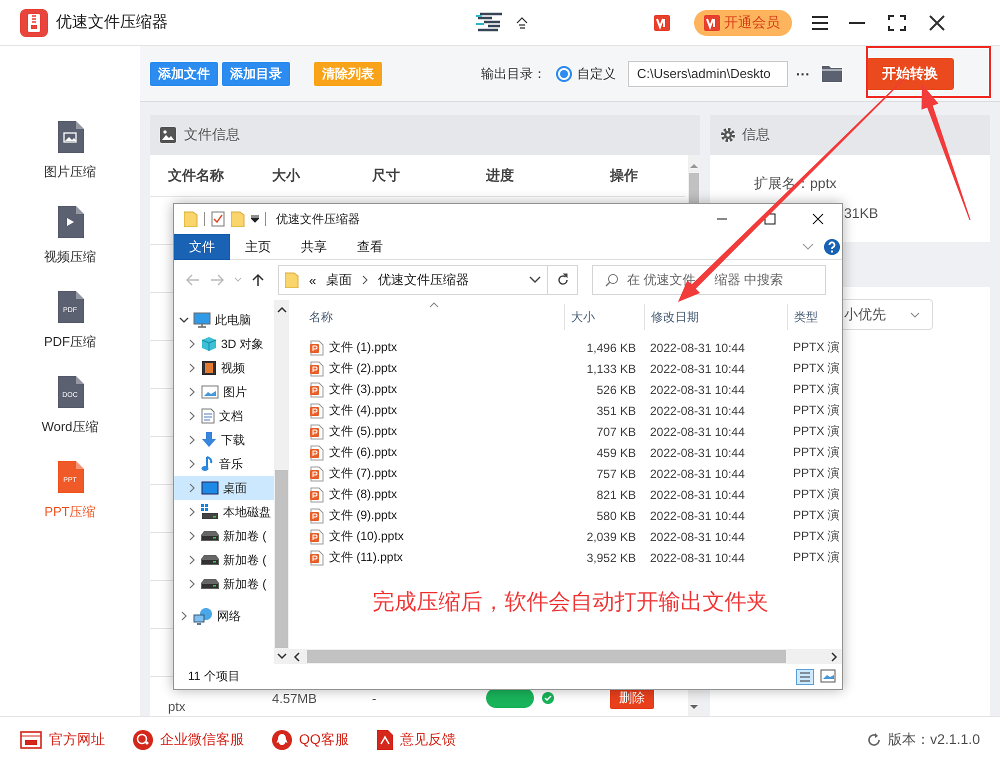 Image resolution: width=1000 pixels, height=760 pixels. Describe the element at coordinates (424, 280) in the screenshot. I see `breadcrumb-item: 优速文件压缩器` at that location.